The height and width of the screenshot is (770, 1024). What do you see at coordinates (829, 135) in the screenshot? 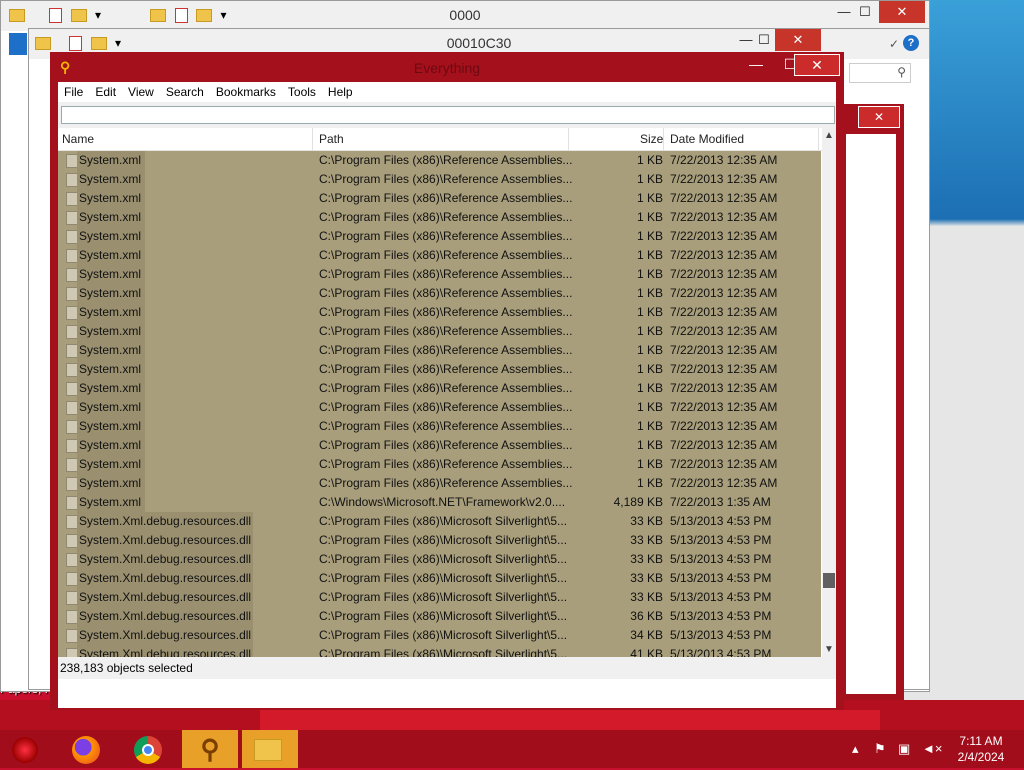
I see `scroll-up-icon: ▲` at bounding box center [829, 135].